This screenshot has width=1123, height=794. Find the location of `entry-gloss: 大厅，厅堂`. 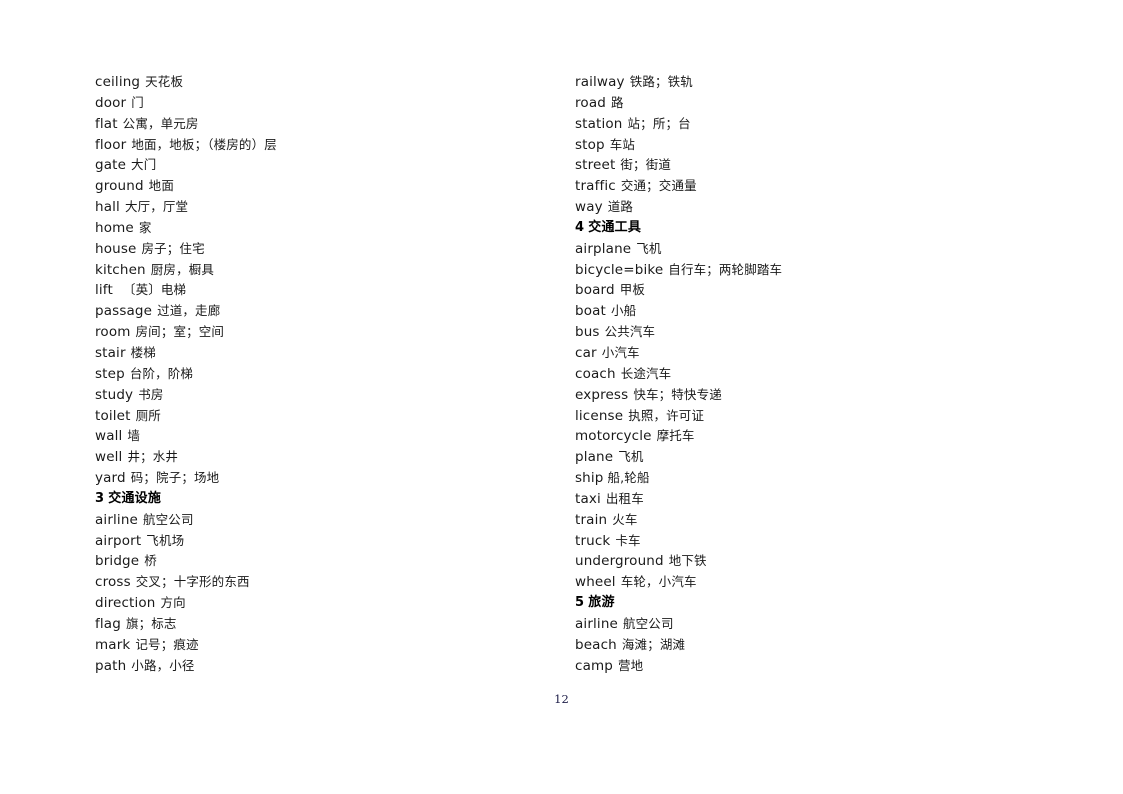

entry-gloss: 大厅，厅堂 is located at coordinates (156, 207).